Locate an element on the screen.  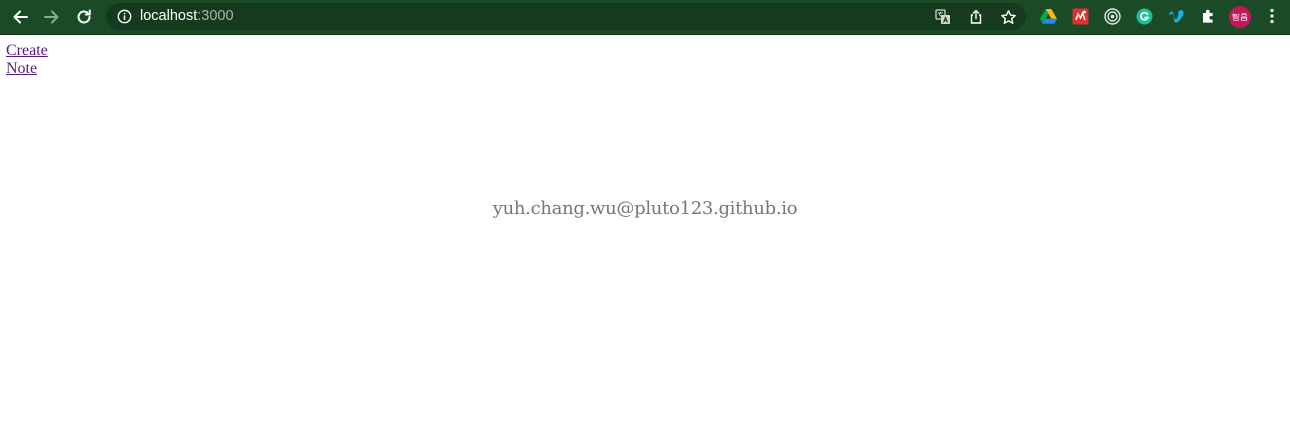
profile-avatar: 智昌 is located at coordinates (1240, 17).